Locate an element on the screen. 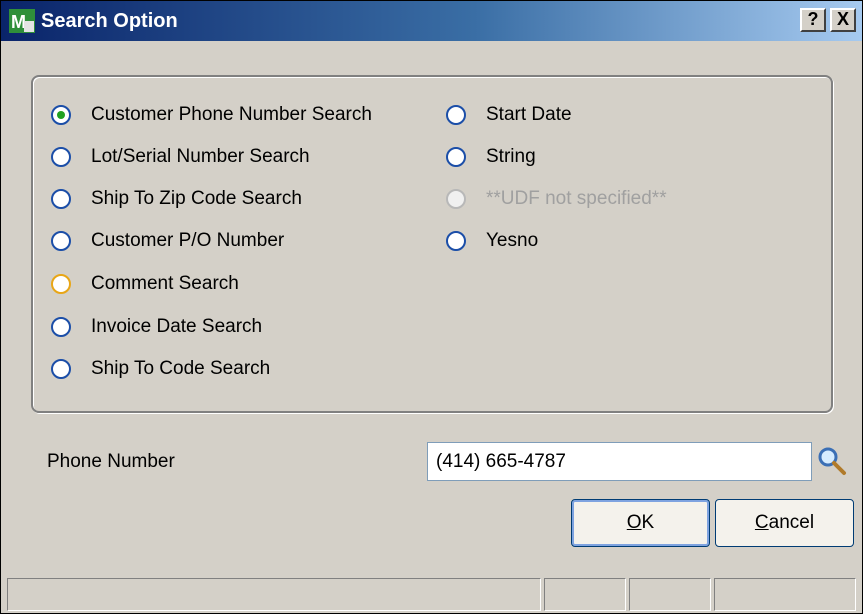  option-label: Comment Search is located at coordinates (165, 283).